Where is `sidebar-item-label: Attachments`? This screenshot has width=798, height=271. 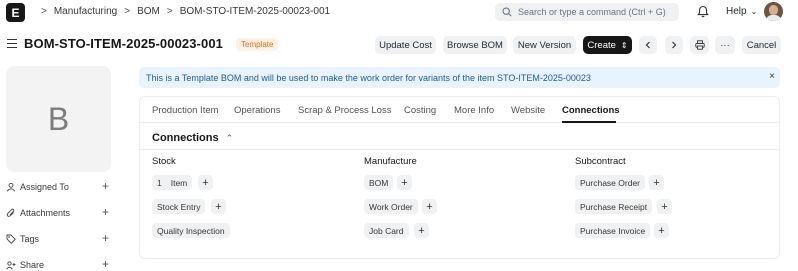 sidebar-item-label: Attachments is located at coordinates (45, 213).